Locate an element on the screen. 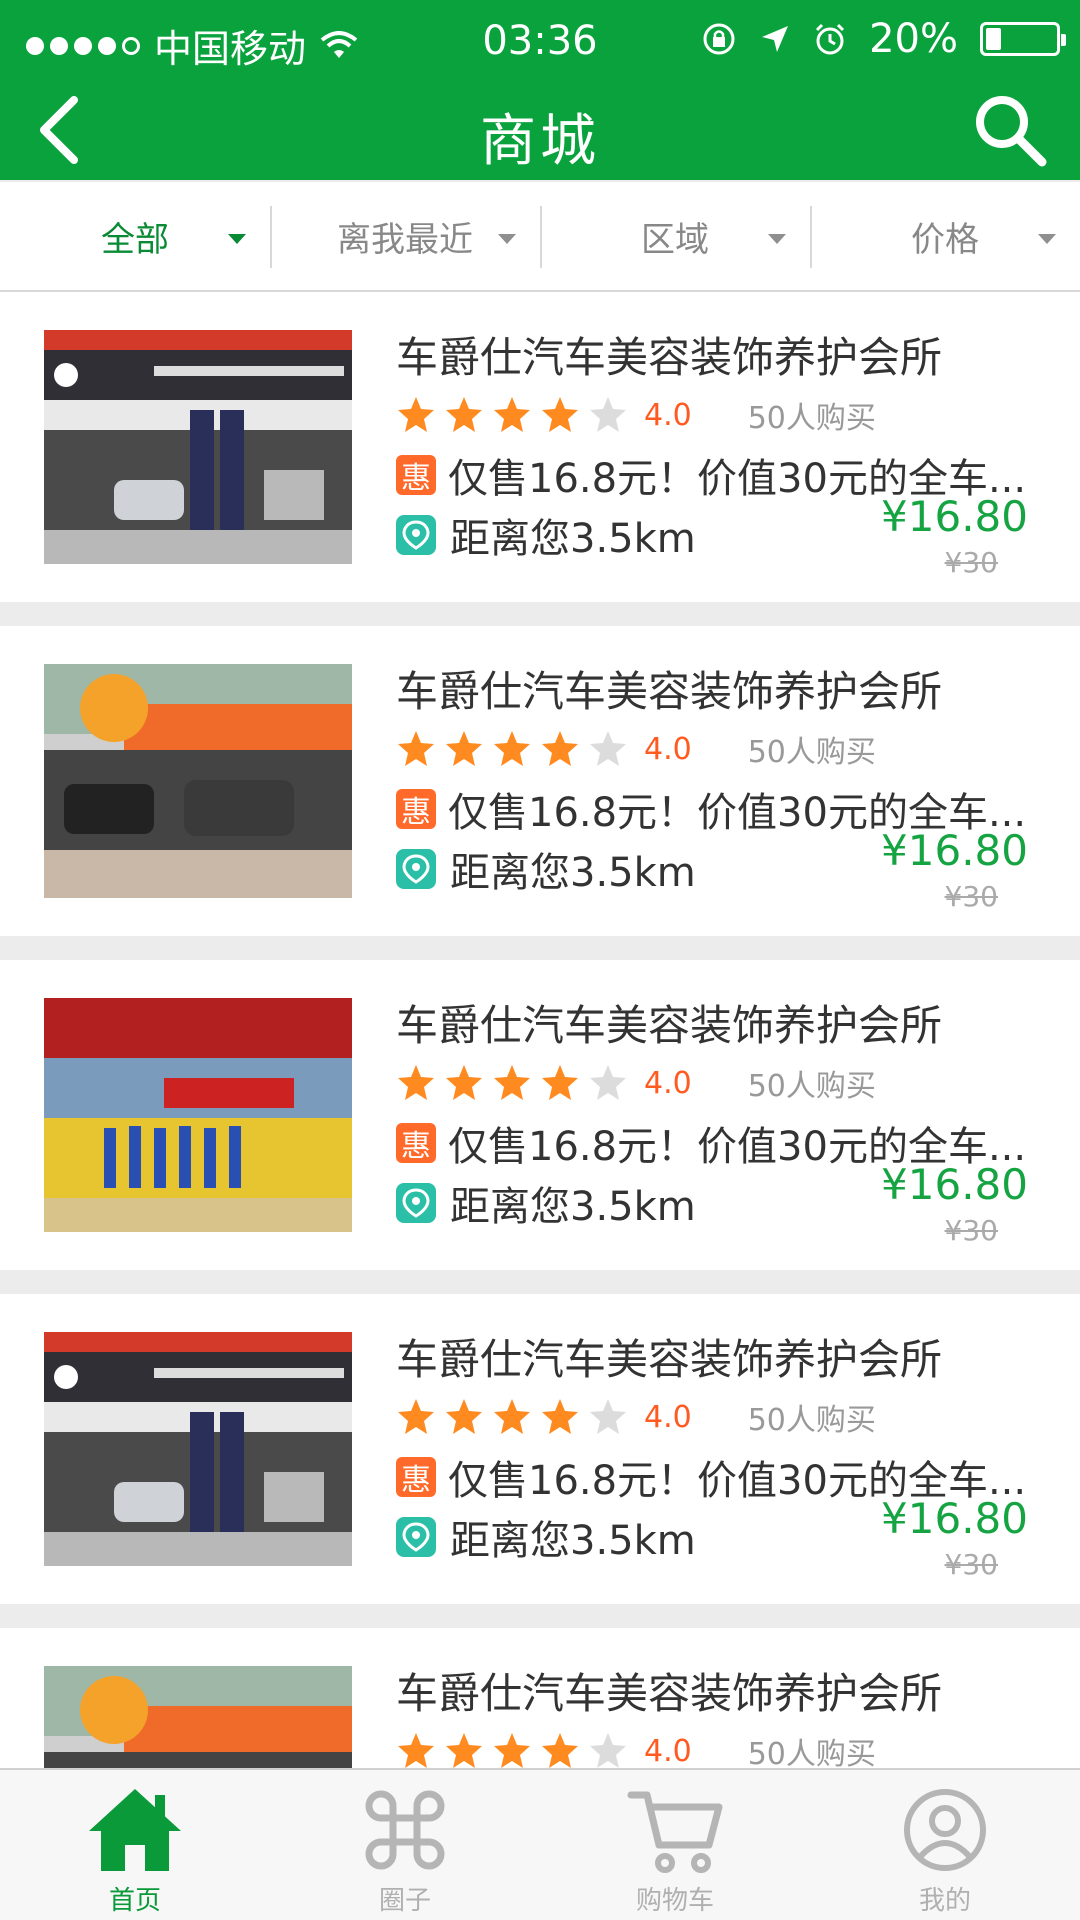  tab-cart: 购物车 is located at coordinates (675, 1845).